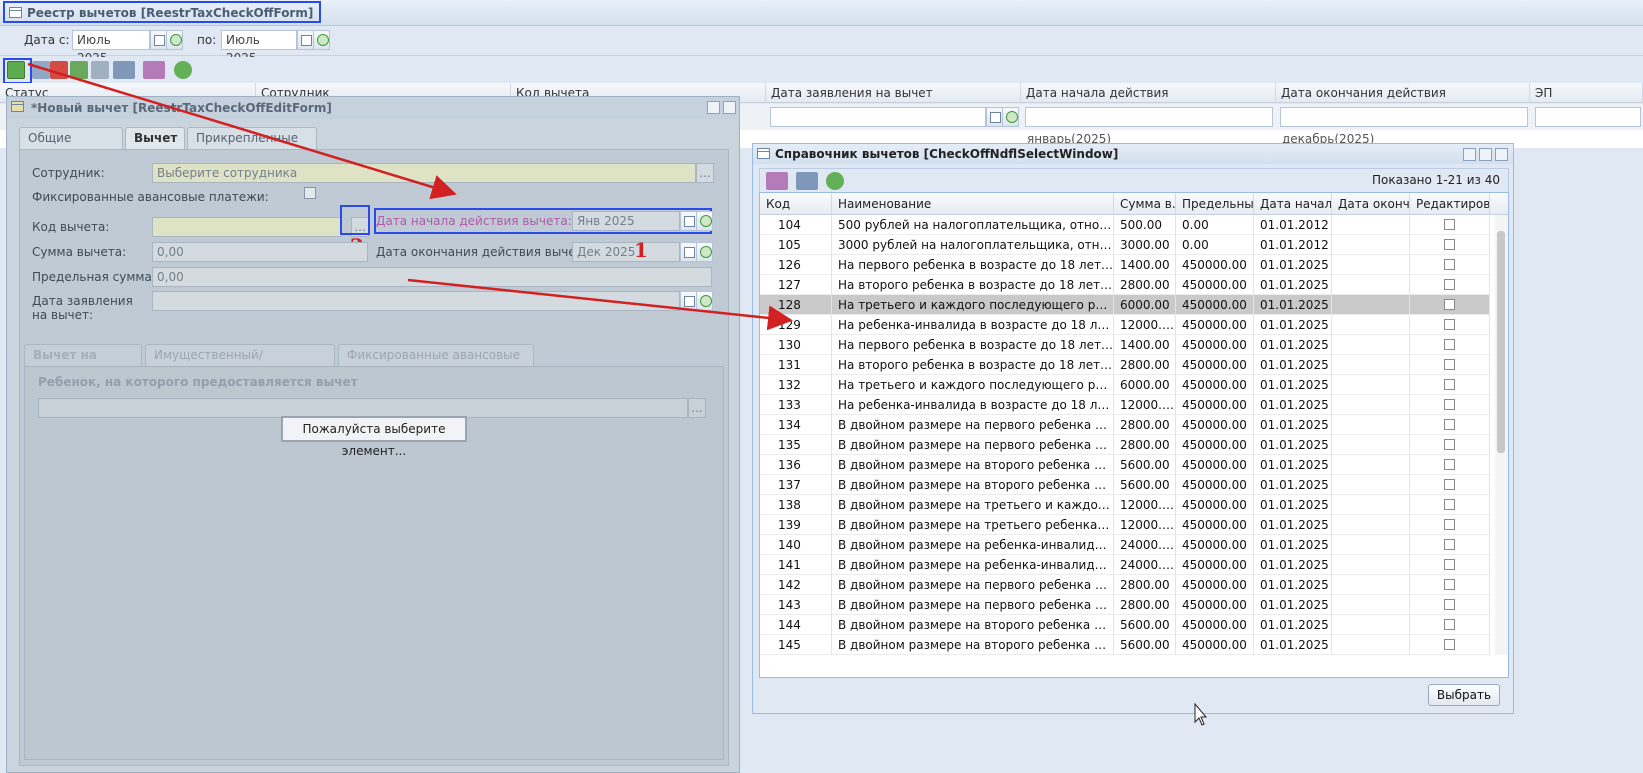  I want to click on arrow-to-select-window, so click(600, 304).